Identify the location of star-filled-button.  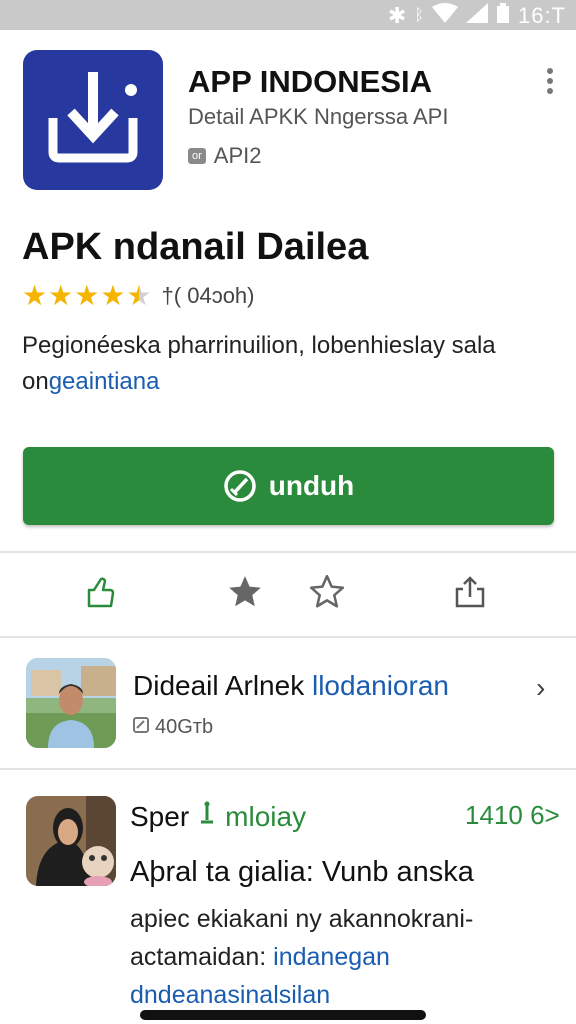
(245, 592).